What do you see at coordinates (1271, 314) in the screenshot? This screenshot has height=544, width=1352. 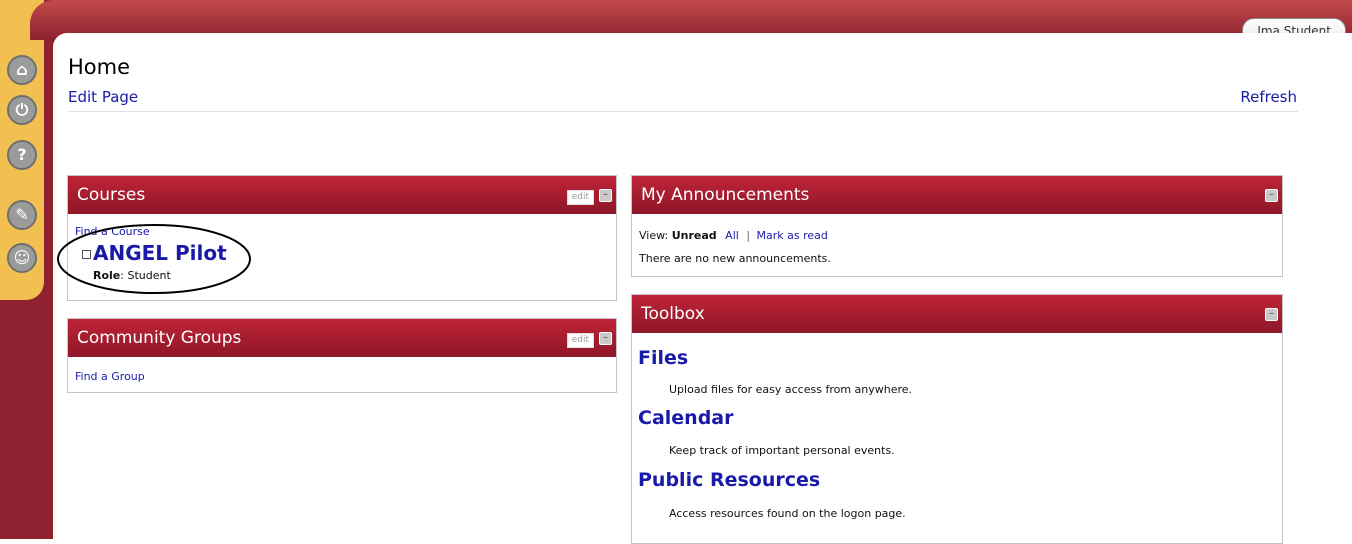 I see `toolbox-collapse-button: –` at bounding box center [1271, 314].